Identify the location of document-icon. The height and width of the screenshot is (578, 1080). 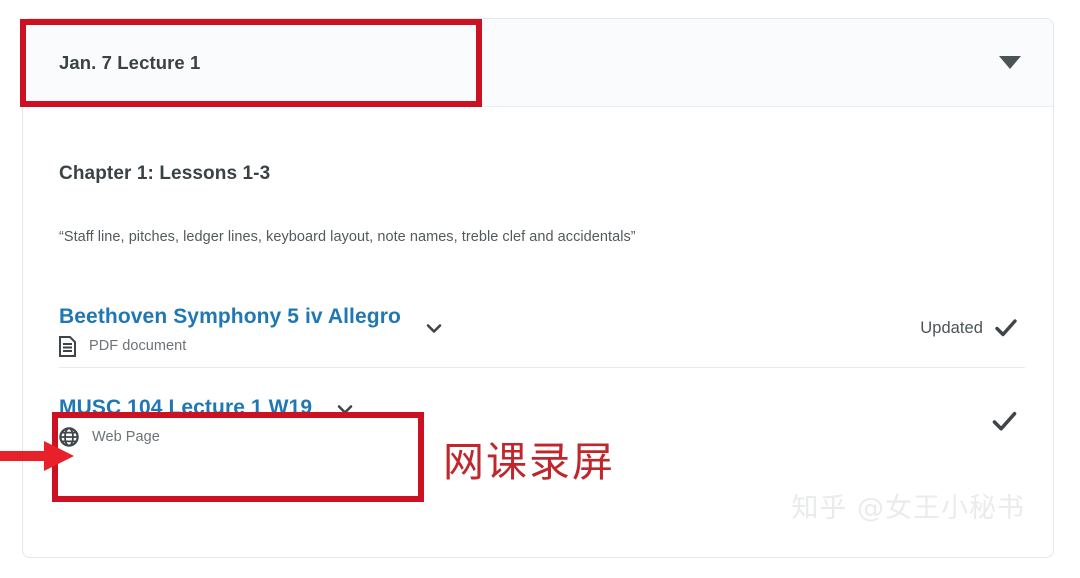
(67, 346).